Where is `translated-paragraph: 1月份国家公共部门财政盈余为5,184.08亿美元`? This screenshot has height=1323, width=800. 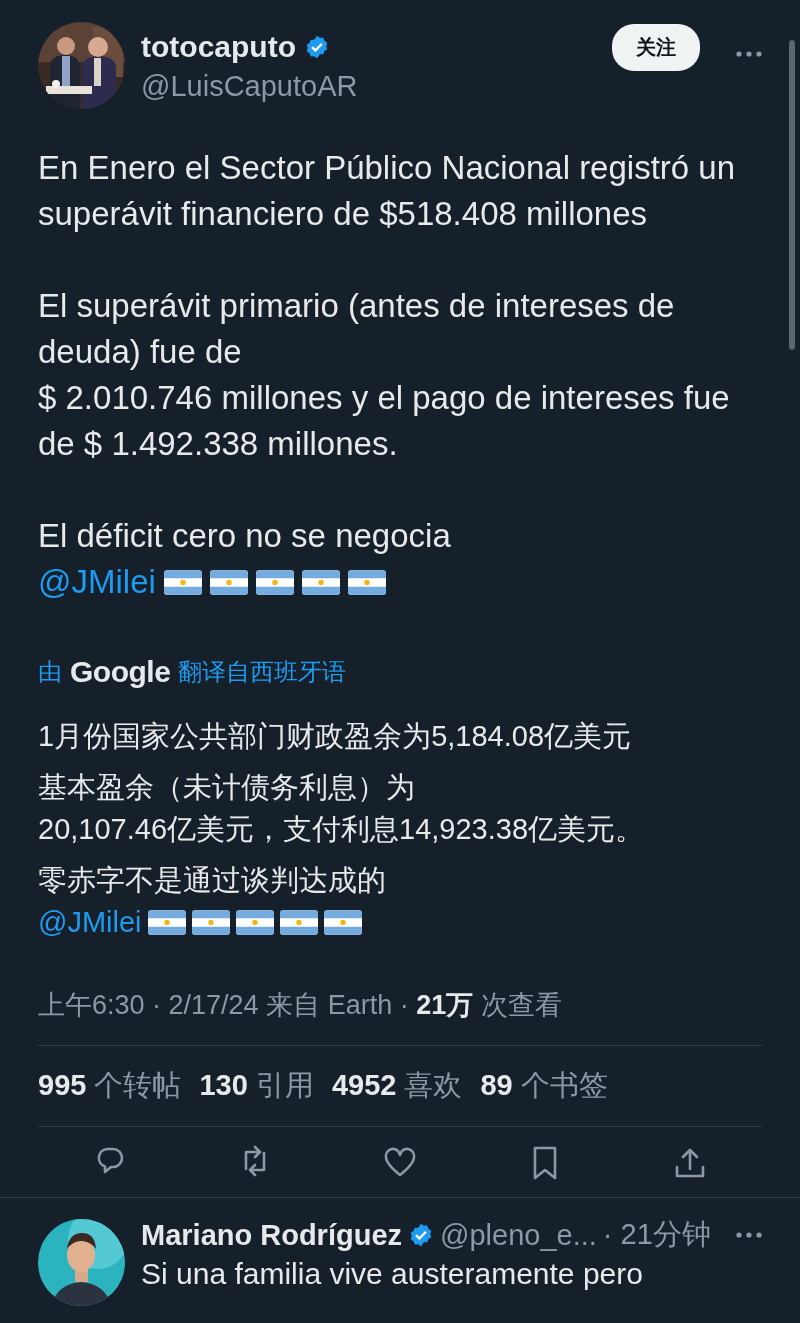 translated-paragraph: 1月份国家公共部门财政盈余为5,184.08亿美元 is located at coordinates (335, 736).